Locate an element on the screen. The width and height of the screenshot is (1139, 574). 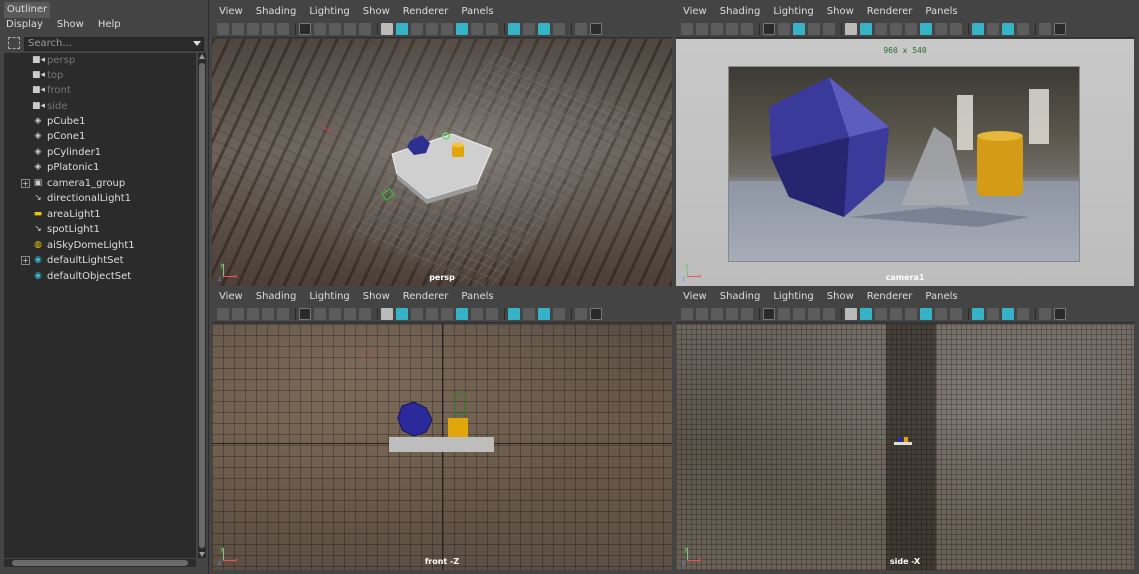
outliner-item-side: ■◂ side is located at coordinates (100, 106).